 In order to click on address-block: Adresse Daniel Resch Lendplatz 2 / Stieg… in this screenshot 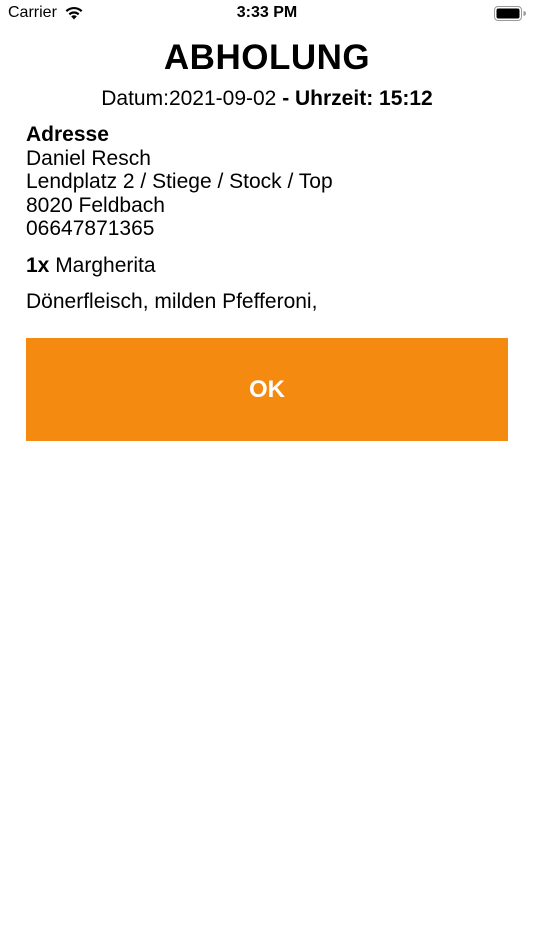, I will do `click(179, 182)`.